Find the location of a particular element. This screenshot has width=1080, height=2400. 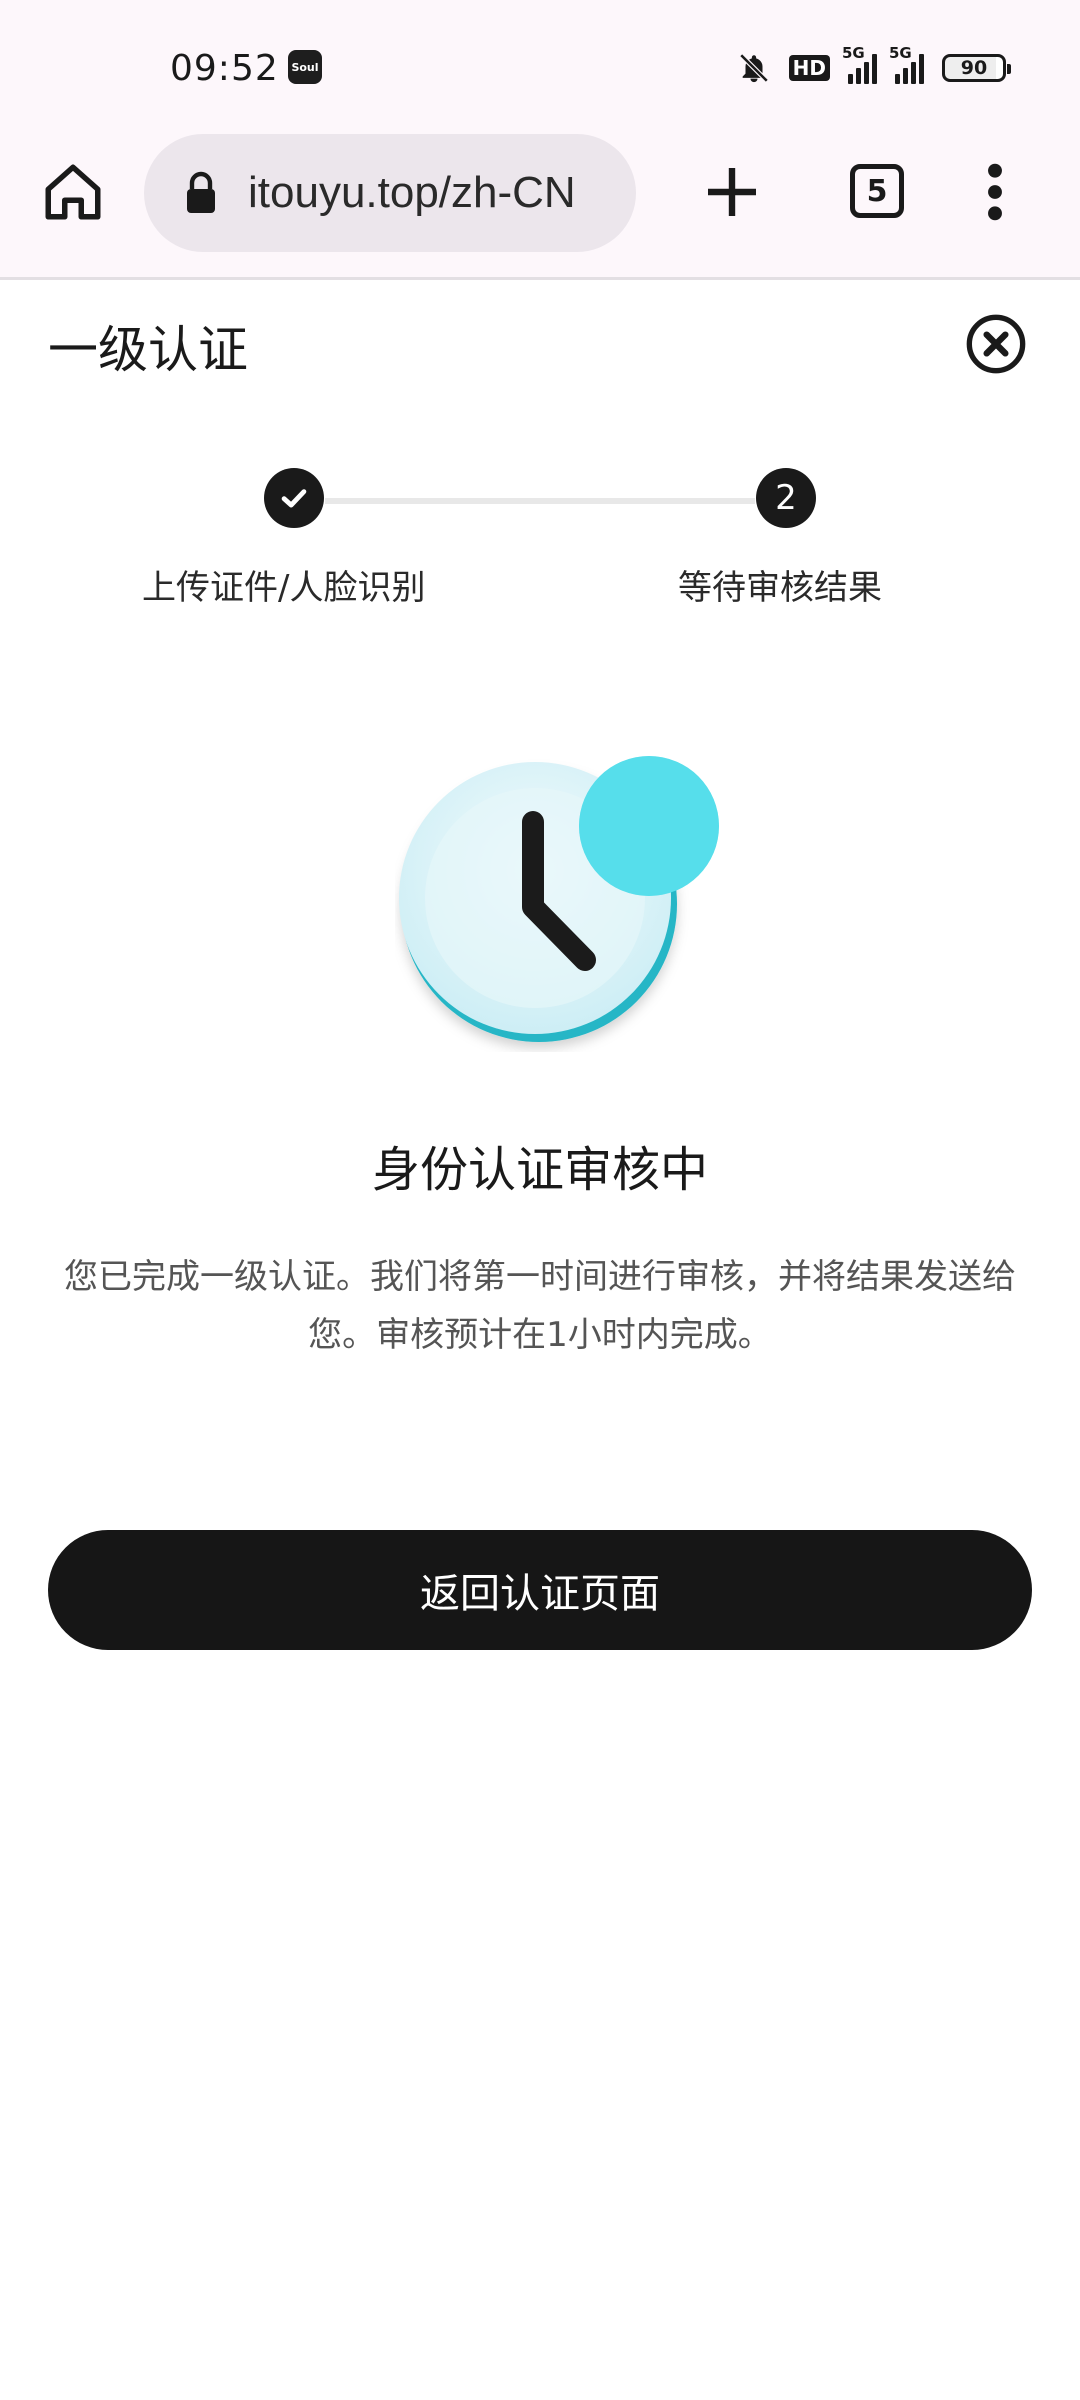

status-title: 身份认证审核中 is located at coordinates (539, 1170).